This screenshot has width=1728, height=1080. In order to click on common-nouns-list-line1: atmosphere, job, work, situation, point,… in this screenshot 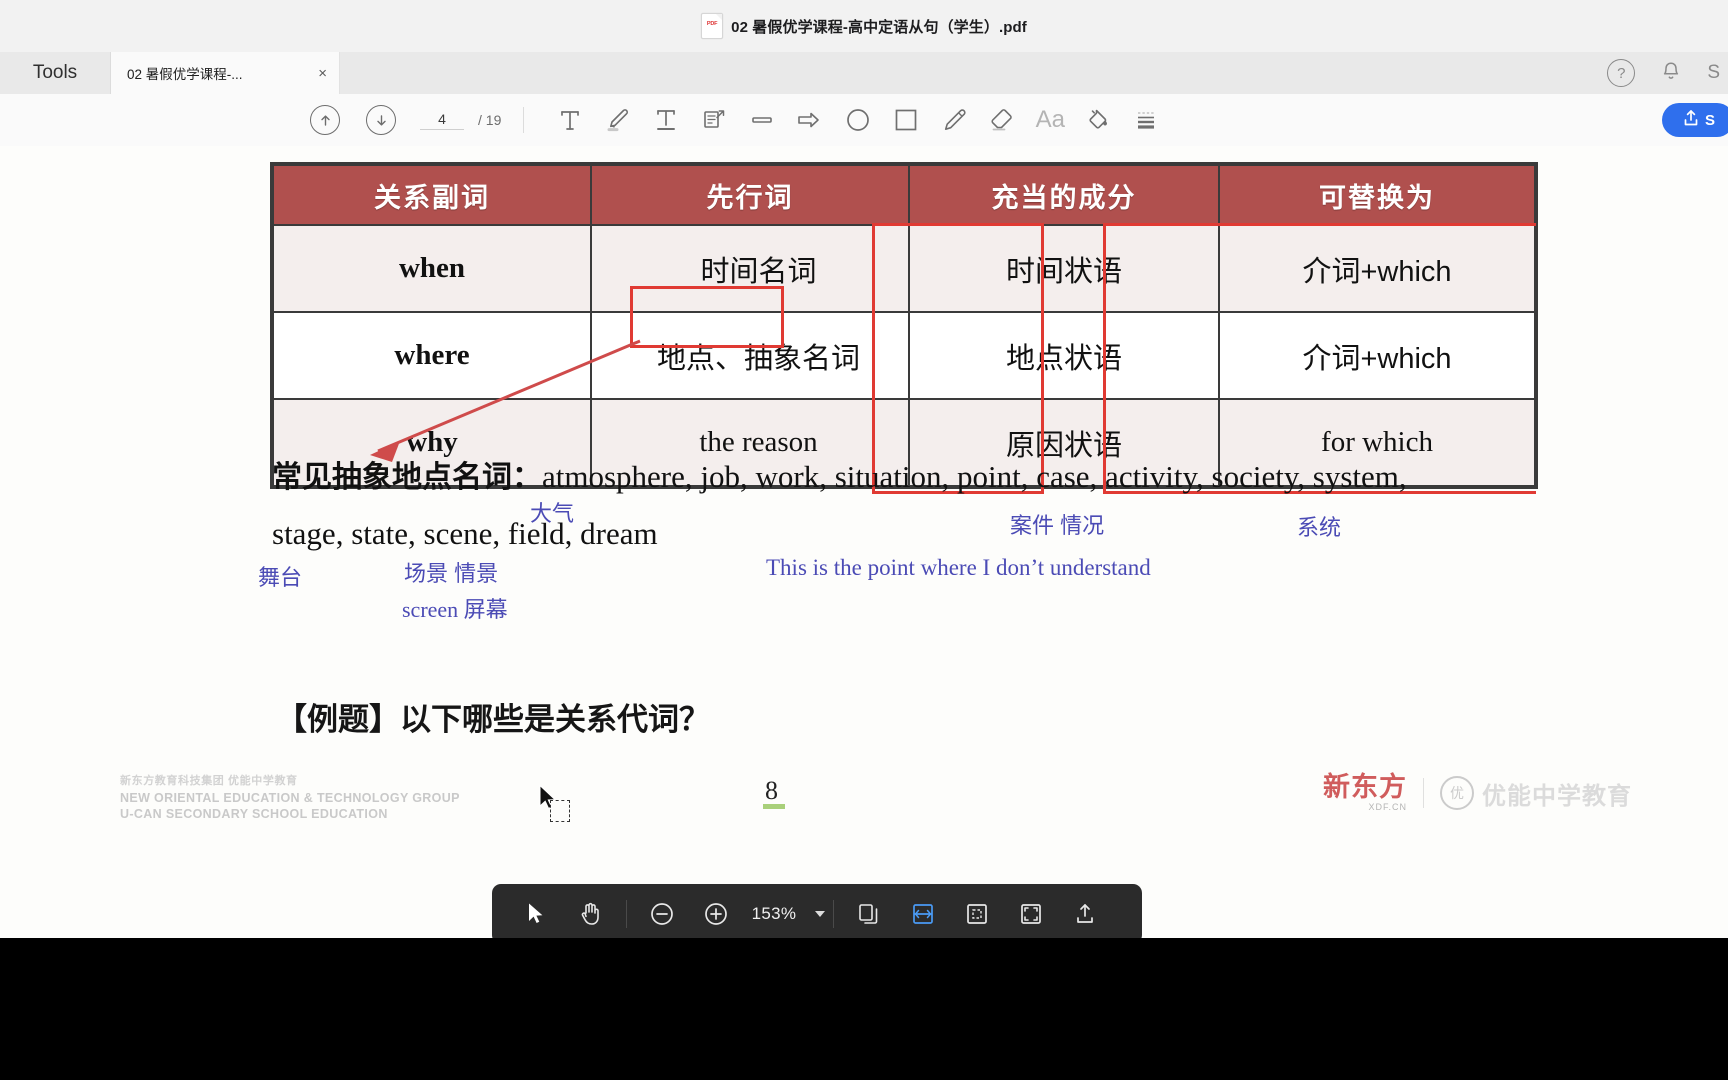, I will do `click(974, 476)`.